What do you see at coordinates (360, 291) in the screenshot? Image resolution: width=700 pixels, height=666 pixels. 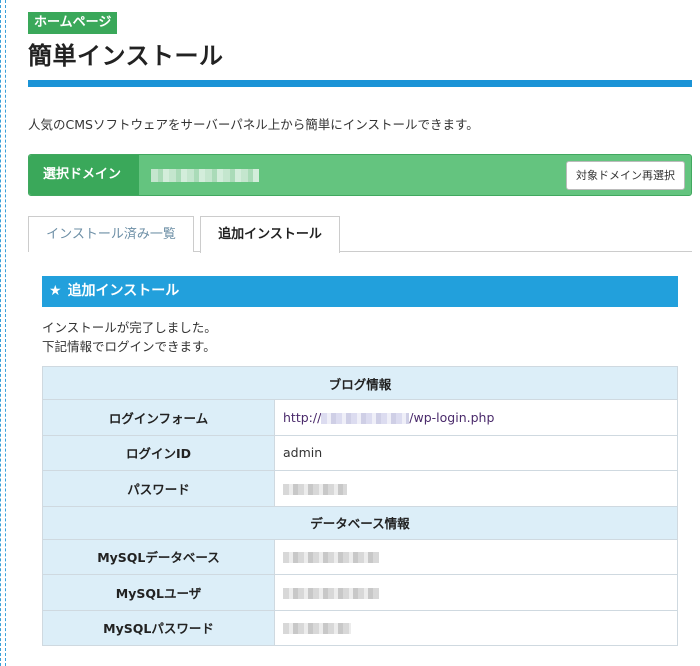 I see `section-header: ★ 追加インストール` at bounding box center [360, 291].